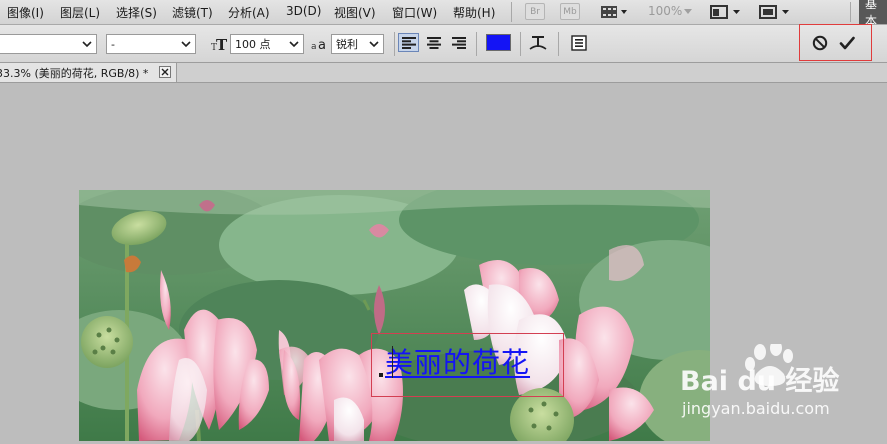 The width and height of the screenshot is (887, 444). I want to click on menu-help: 帮助(H), so click(474, 12).